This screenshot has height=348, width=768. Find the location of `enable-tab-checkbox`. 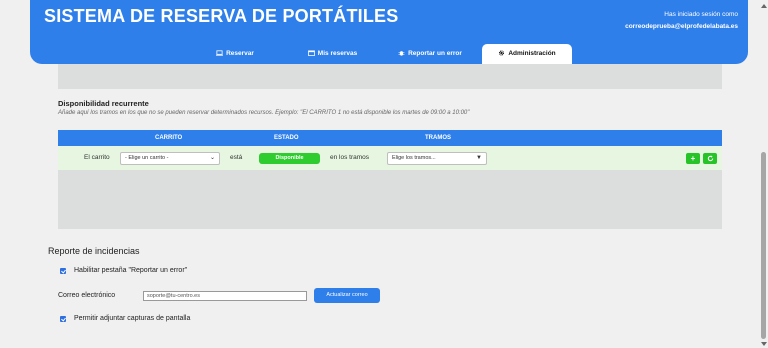

enable-tab-checkbox is located at coordinates (63, 271).